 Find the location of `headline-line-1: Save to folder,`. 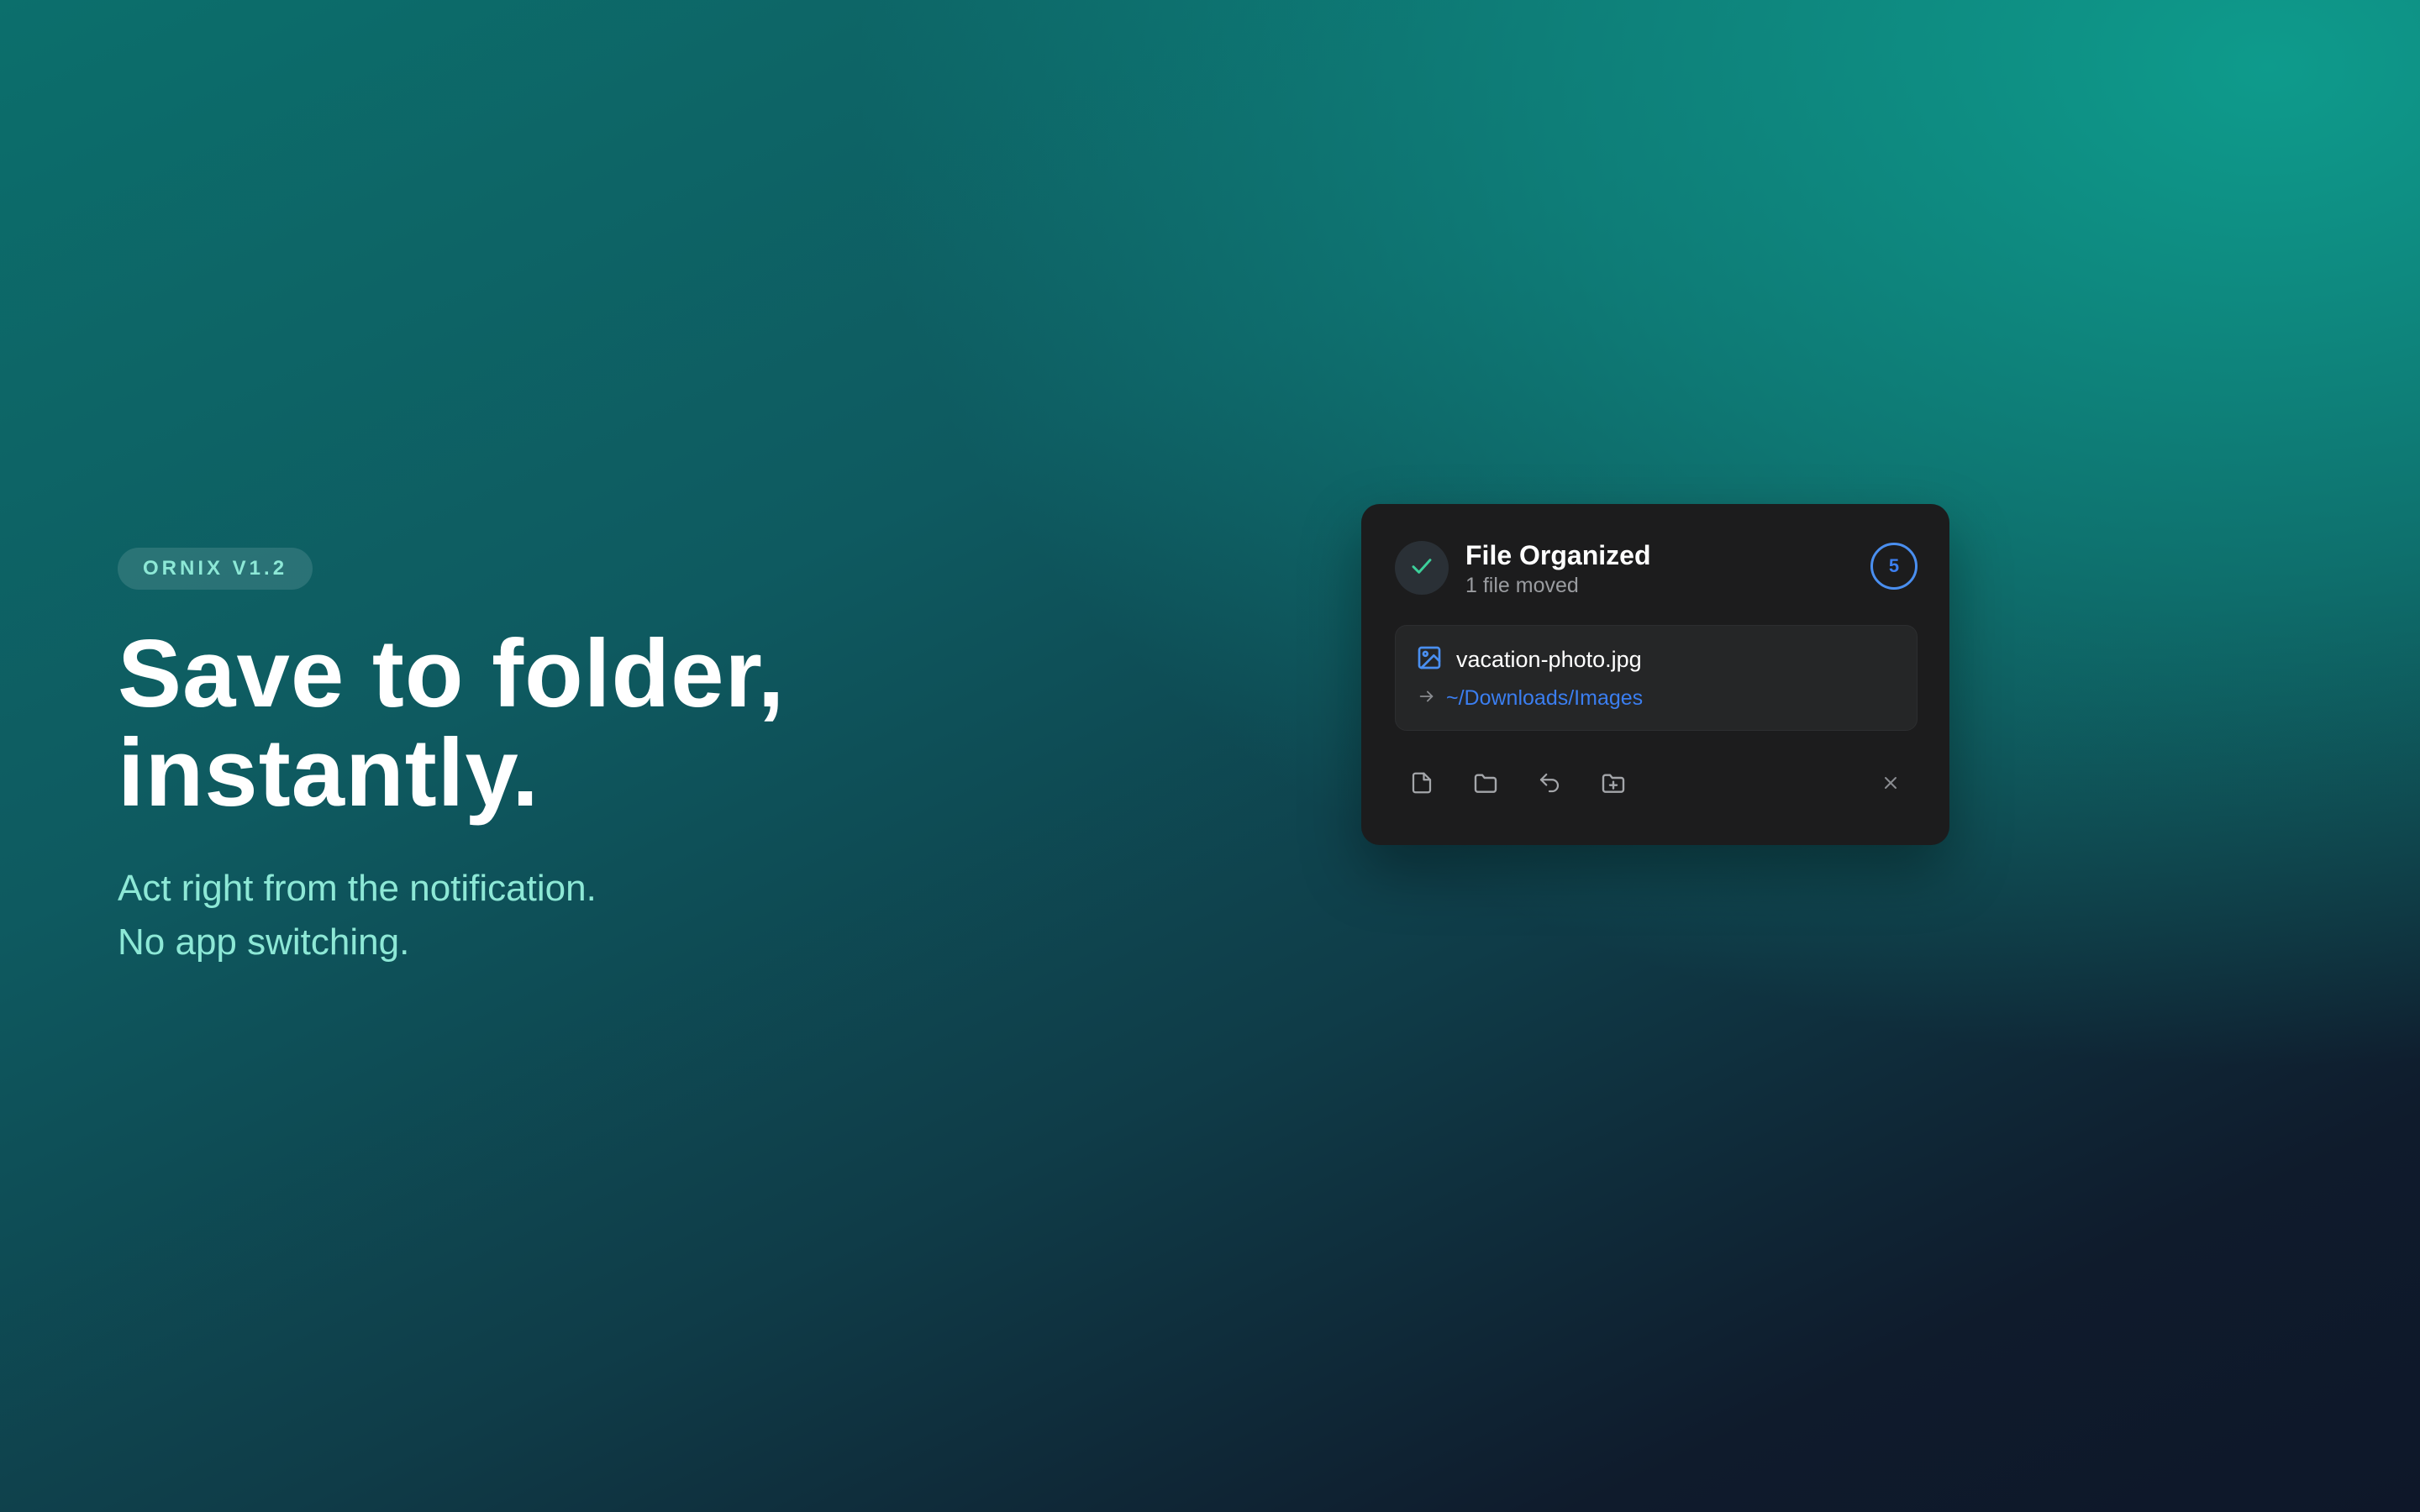

headline-line-1: Save to folder, is located at coordinates (452, 674).